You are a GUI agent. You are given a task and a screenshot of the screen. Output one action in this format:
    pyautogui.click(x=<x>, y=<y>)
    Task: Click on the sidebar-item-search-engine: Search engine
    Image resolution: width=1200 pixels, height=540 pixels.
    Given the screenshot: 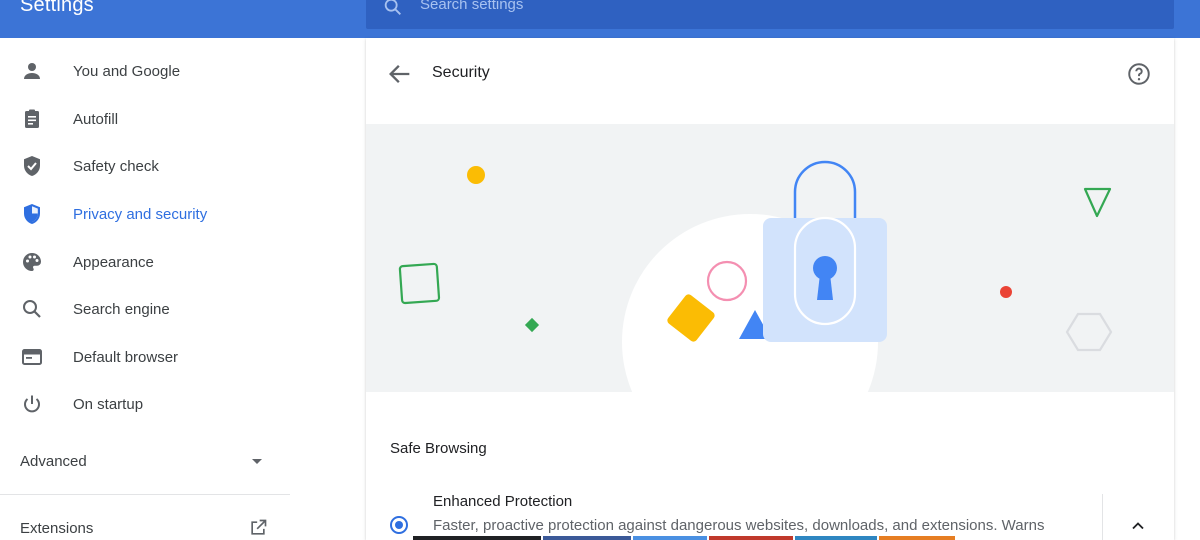 What is the action you would take?
    pyautogui.click(x=150, y=309)
    